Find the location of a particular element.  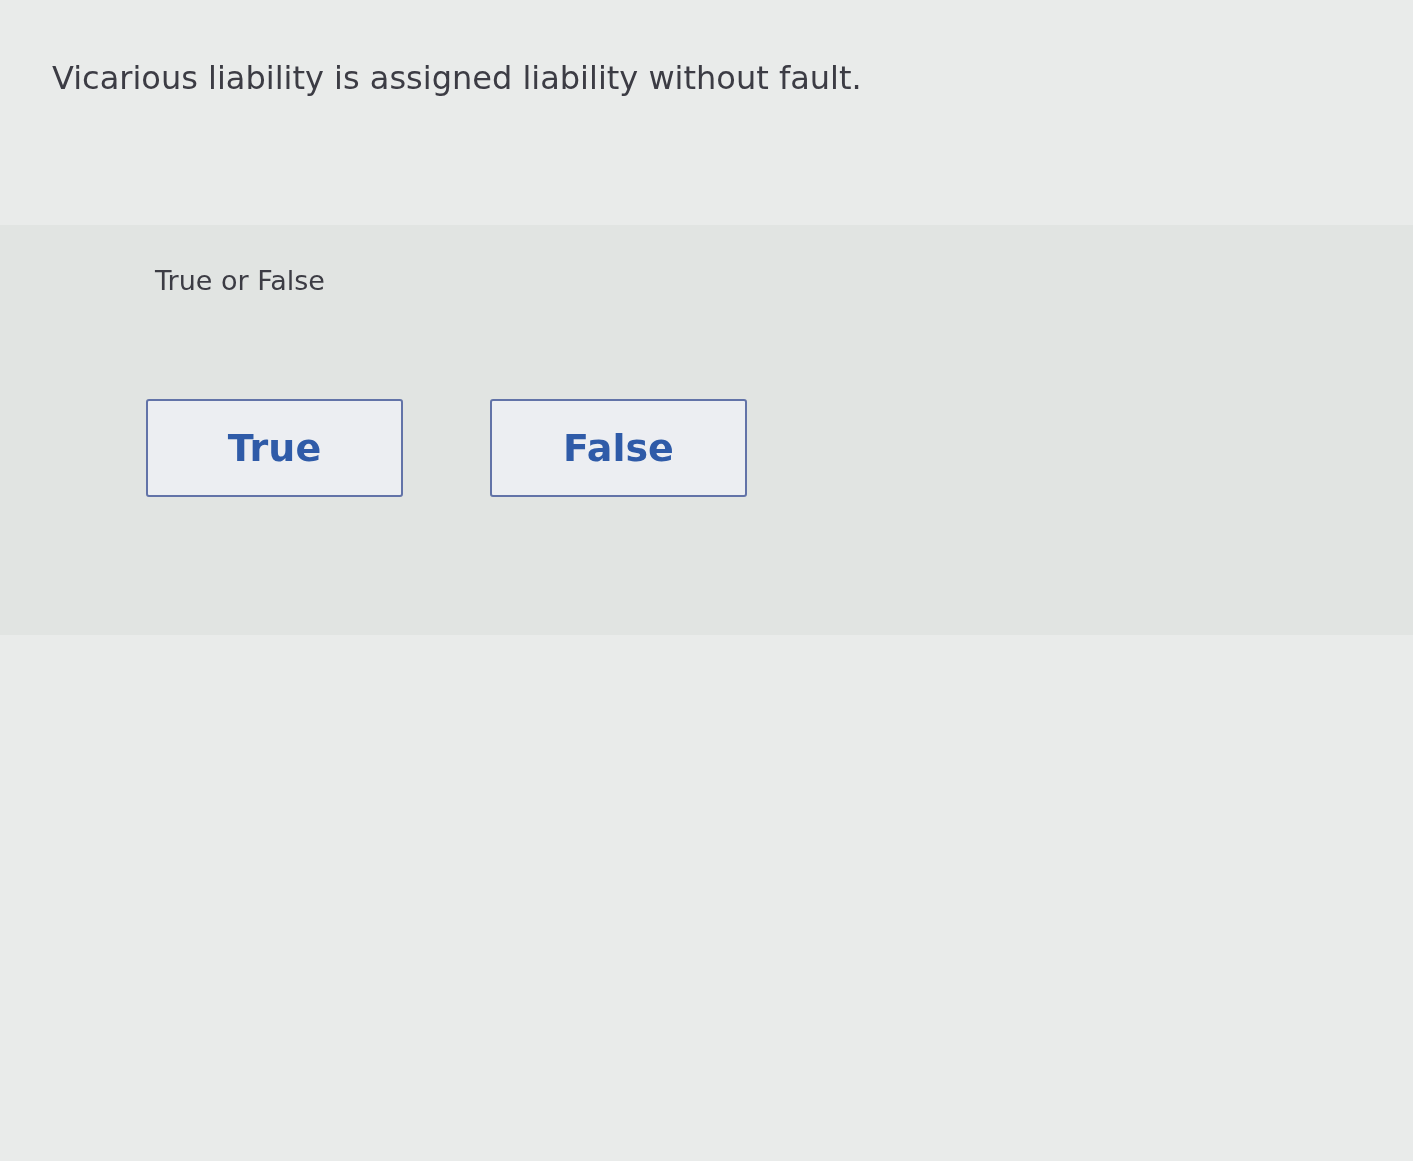

question-text: Vicarious liability is assigned liability without fault. is located at coordinates (457, 78).